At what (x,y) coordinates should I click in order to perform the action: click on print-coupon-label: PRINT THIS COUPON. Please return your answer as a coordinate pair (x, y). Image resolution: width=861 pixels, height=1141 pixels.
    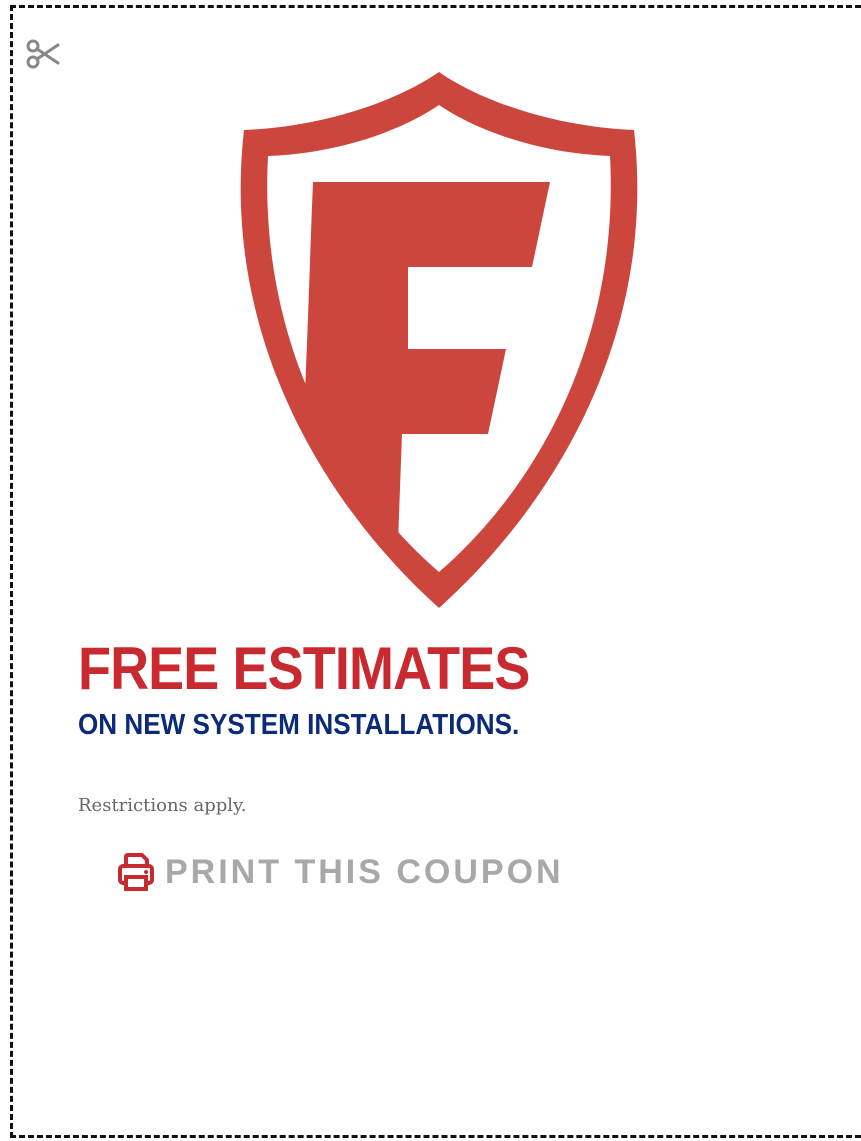
    Looking at the image, I should click on (364, 871).